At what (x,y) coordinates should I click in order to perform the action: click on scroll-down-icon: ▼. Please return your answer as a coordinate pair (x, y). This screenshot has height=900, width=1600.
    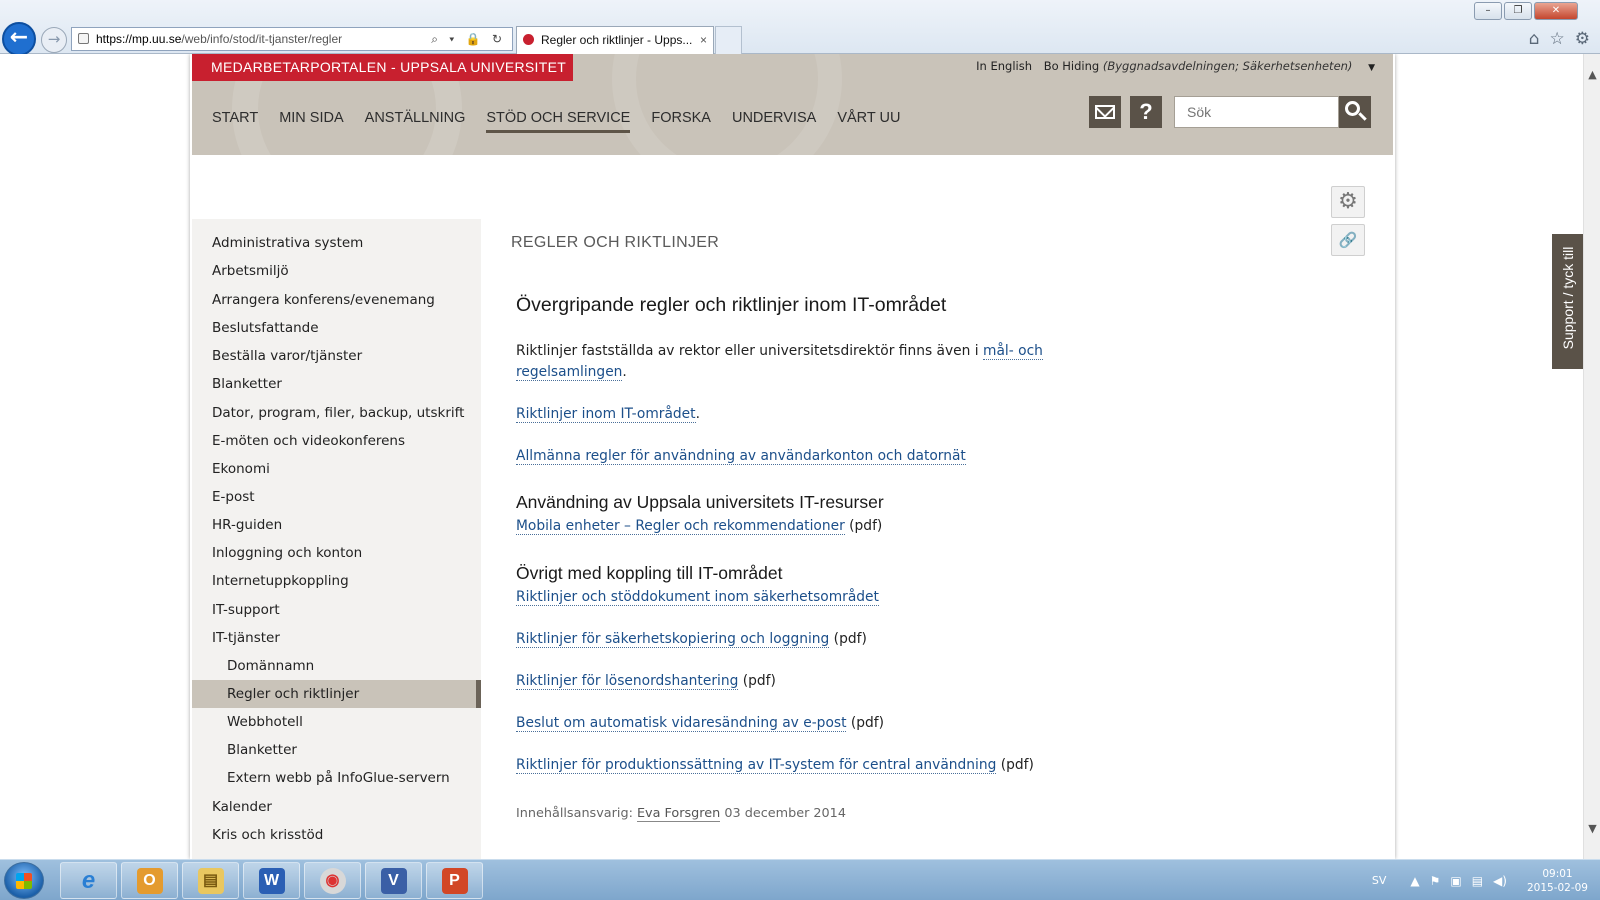
    Looking at the image, I should click on (1592, 828).